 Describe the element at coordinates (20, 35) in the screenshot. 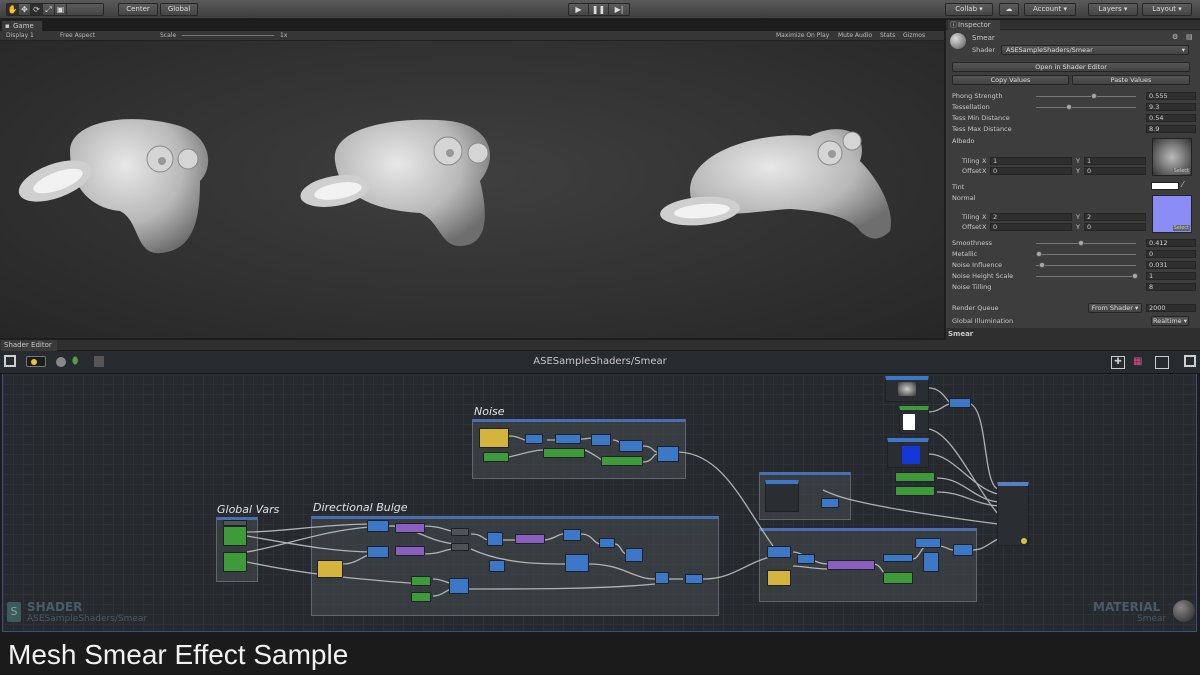

I see `display-select: Display 1` at that location.